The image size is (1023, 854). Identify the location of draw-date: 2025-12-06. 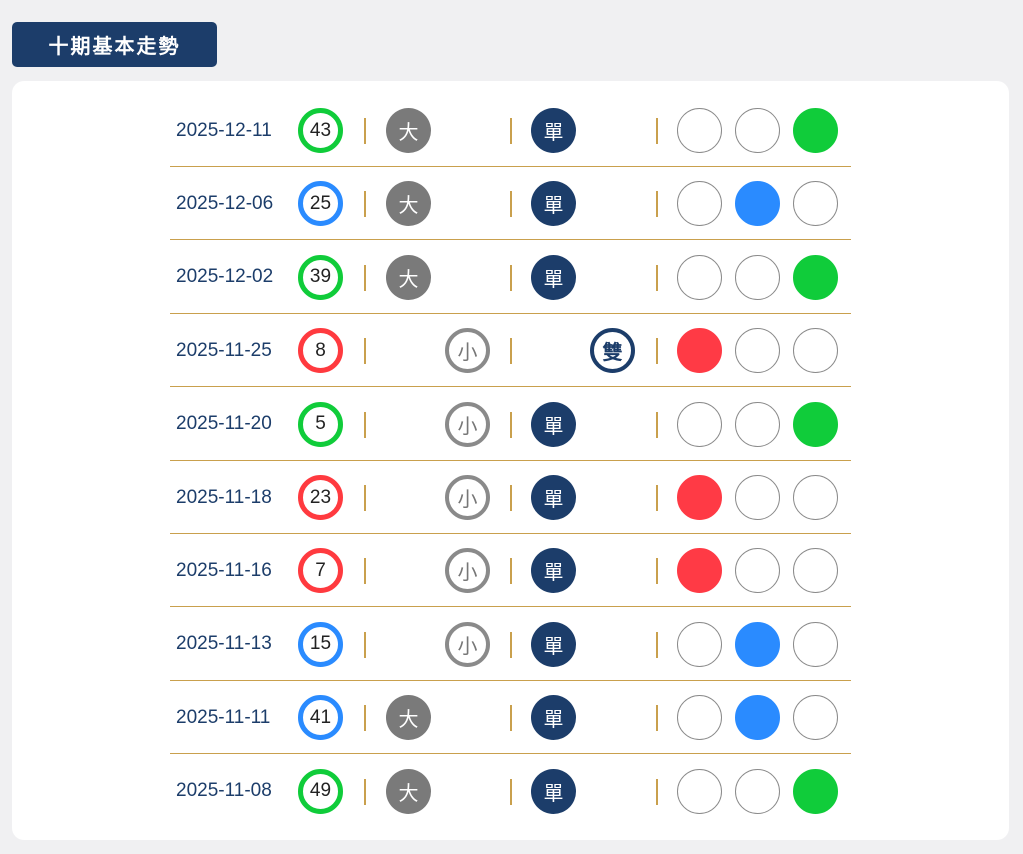
(225, 203).